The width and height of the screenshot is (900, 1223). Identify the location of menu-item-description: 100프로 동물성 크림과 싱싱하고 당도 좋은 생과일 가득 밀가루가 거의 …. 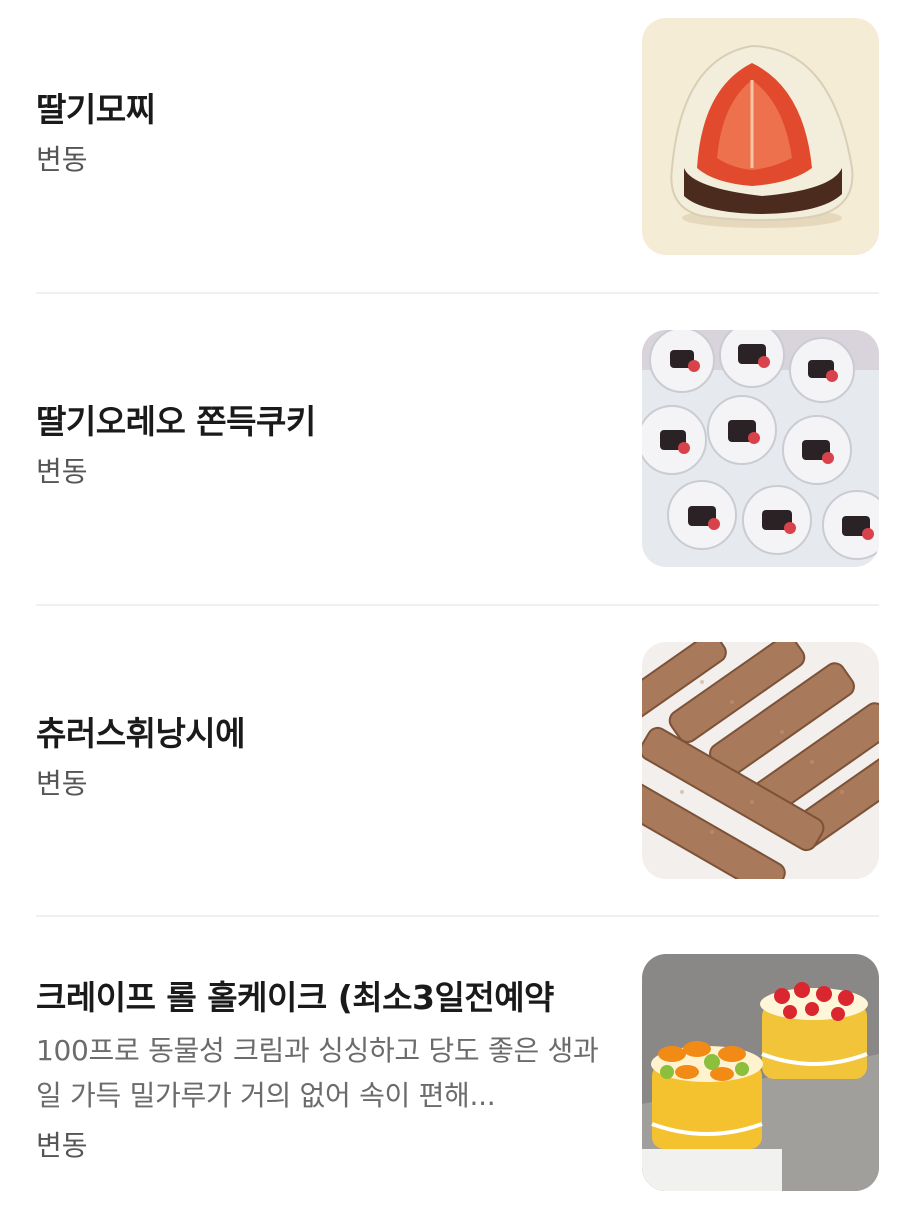
(317, 1073).